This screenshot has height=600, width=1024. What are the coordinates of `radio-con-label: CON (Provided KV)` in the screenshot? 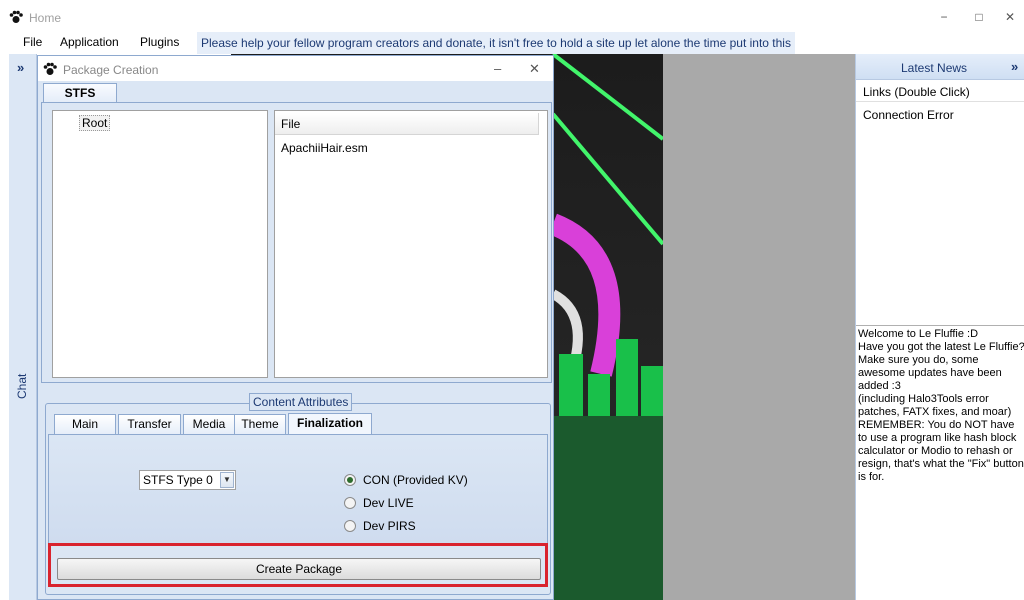 It's located at (415, 480).